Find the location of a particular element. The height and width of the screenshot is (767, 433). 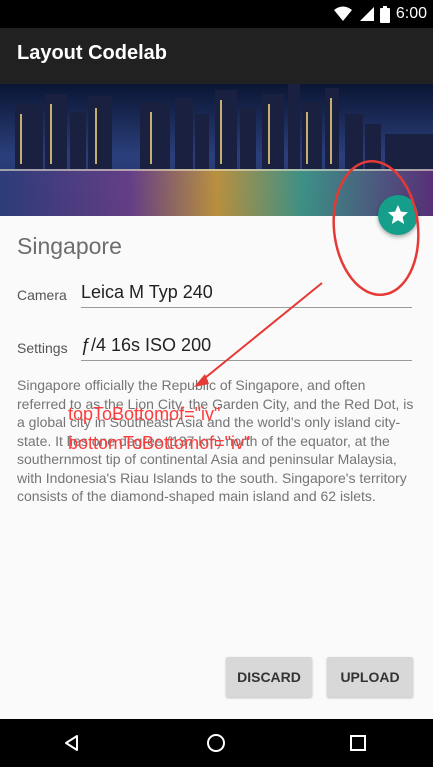

settings-field: ƒ/4 16s ISO 200 is located at coordinates (246, 348).